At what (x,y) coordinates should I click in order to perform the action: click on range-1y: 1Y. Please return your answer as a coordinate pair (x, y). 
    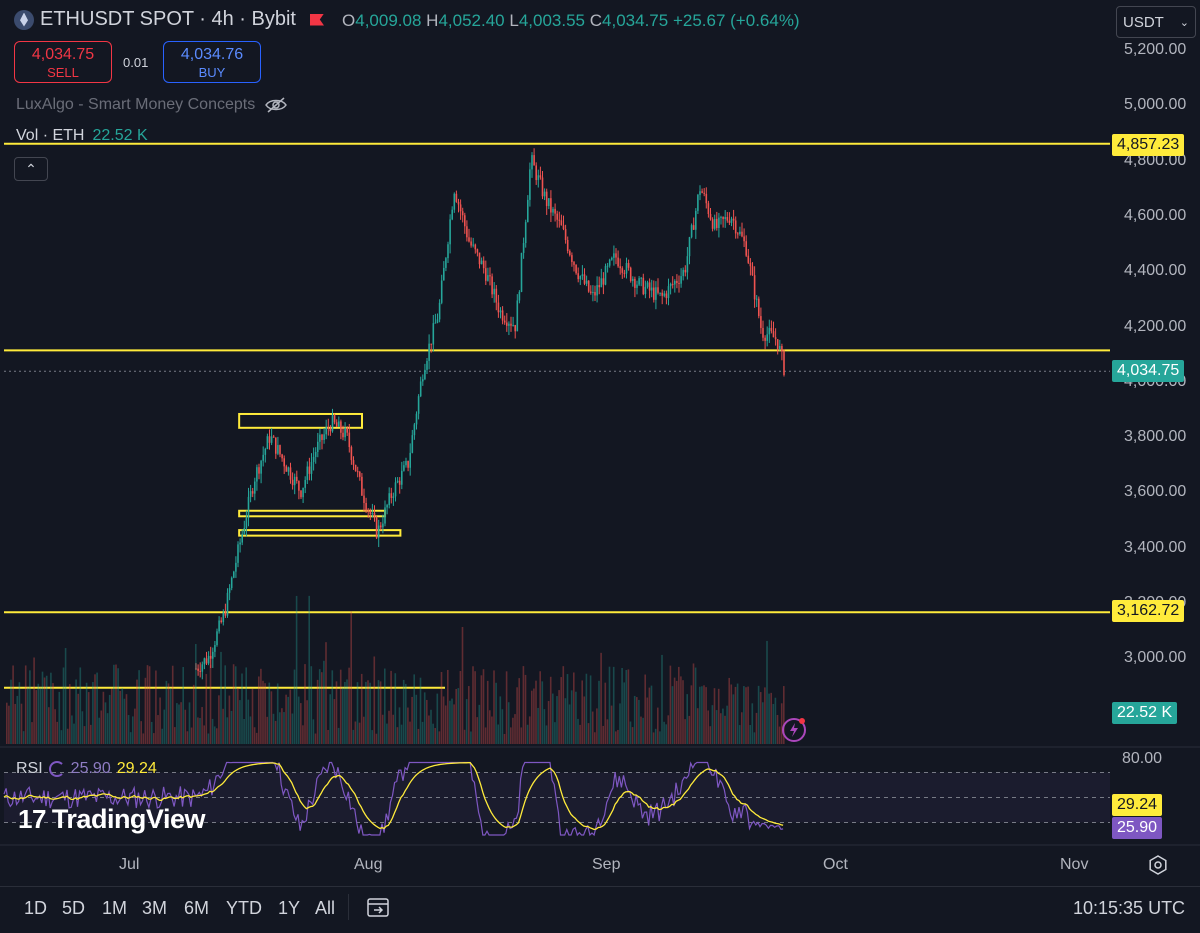
    Looking at the image, I should click on (289, 908).